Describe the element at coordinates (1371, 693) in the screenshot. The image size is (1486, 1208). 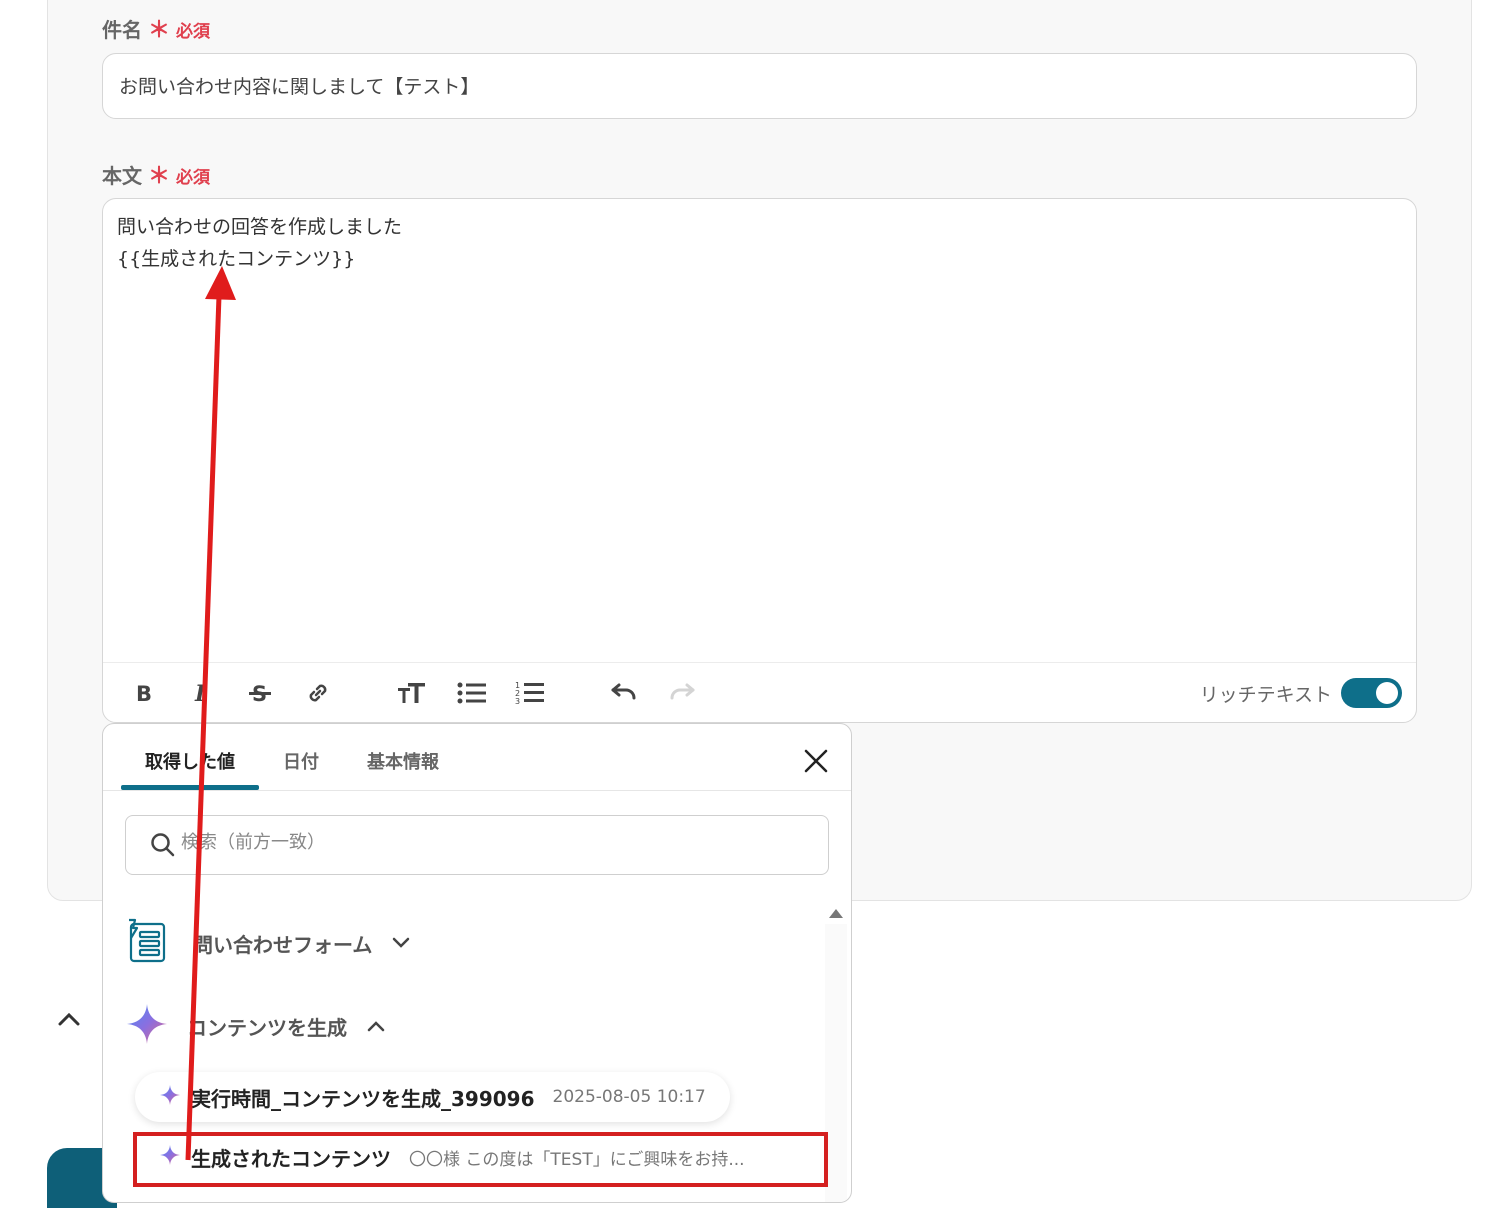
I see `rich-text-toggle` at that location.